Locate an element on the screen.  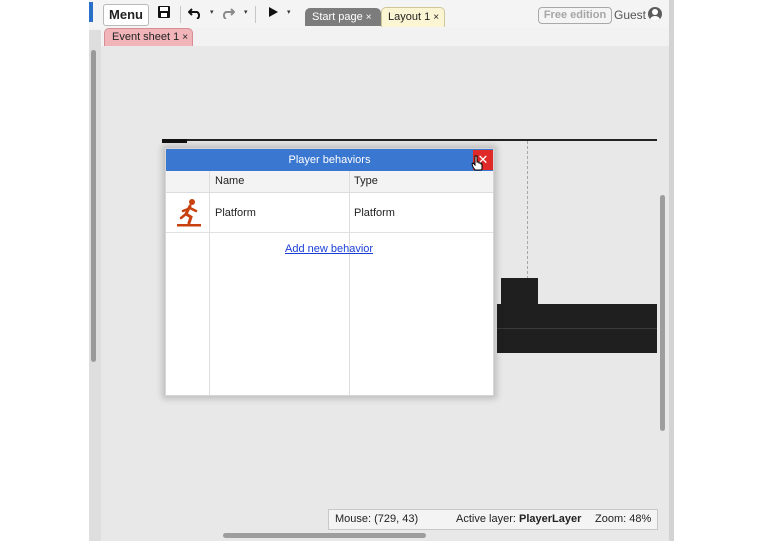
user-avatar-icon is located at coordinates (655, 14).